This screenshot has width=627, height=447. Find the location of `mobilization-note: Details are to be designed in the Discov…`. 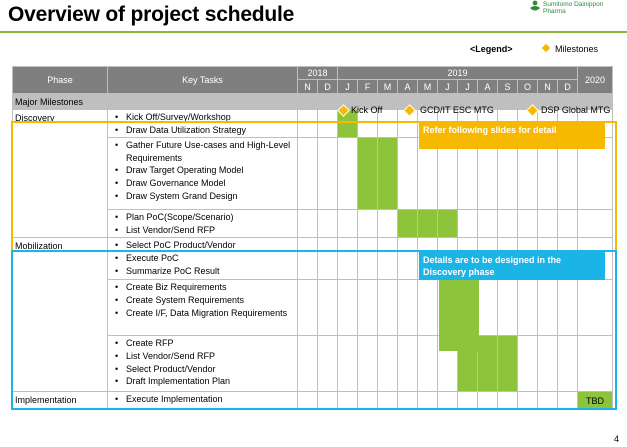

mobilization-note: Details are to be designed in the Discov… is located at coordinates (512, 266).